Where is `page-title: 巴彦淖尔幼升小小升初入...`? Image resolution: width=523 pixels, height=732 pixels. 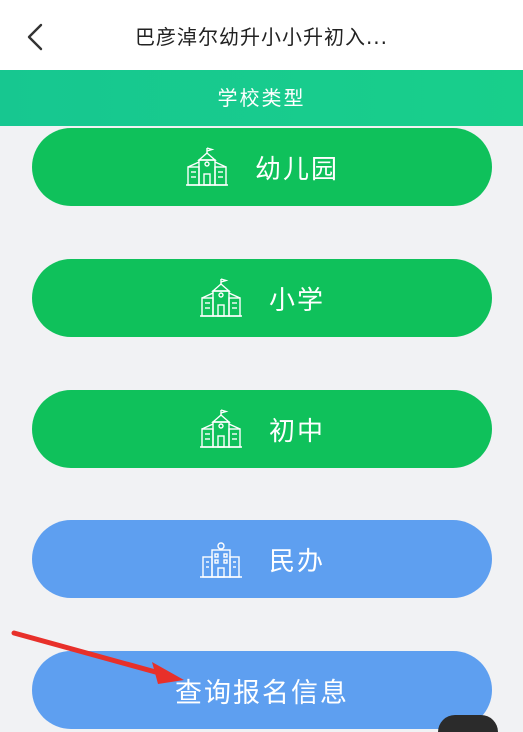
page-title: 巴彦淖尔幼升小小升初入... is located at coordinates (261, 37).